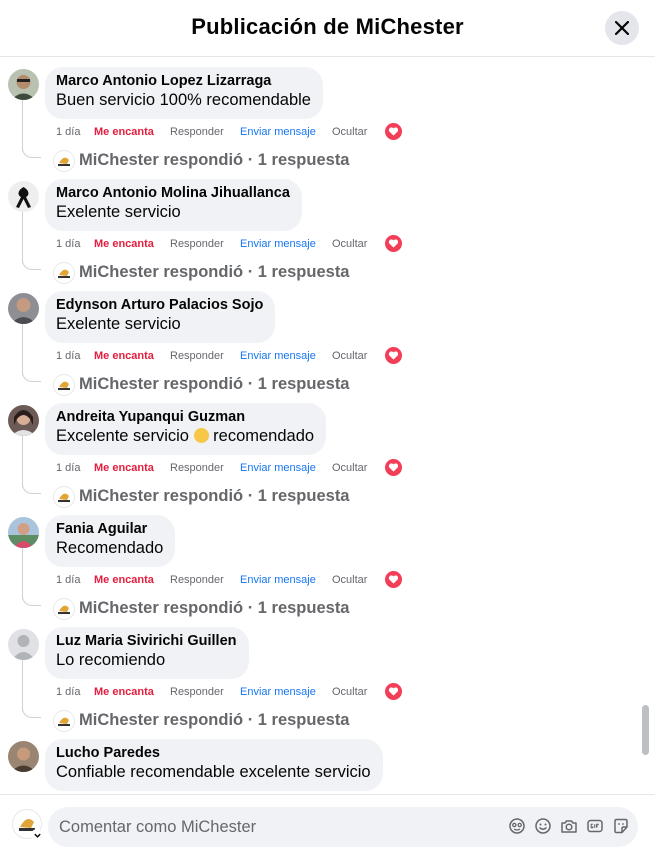 This screenshot has height=864, width=655. What do you see at coordinates (173, 193) in the screenshot?
I see `comment-author: Marco Antonio Molina Jihuallanca` at bounding box center [173, 193].